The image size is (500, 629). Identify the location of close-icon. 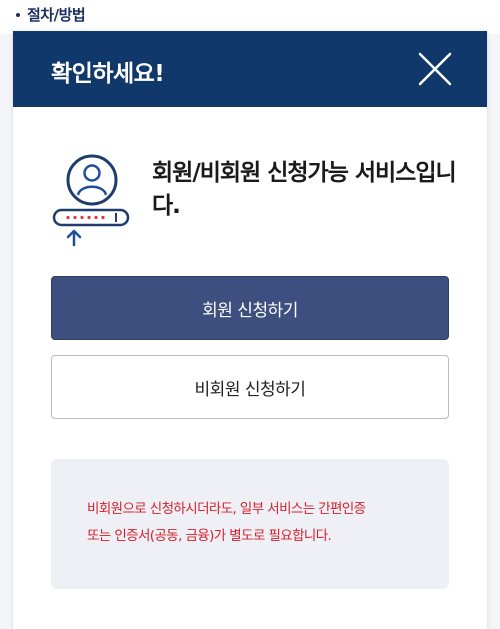
(435, 69).